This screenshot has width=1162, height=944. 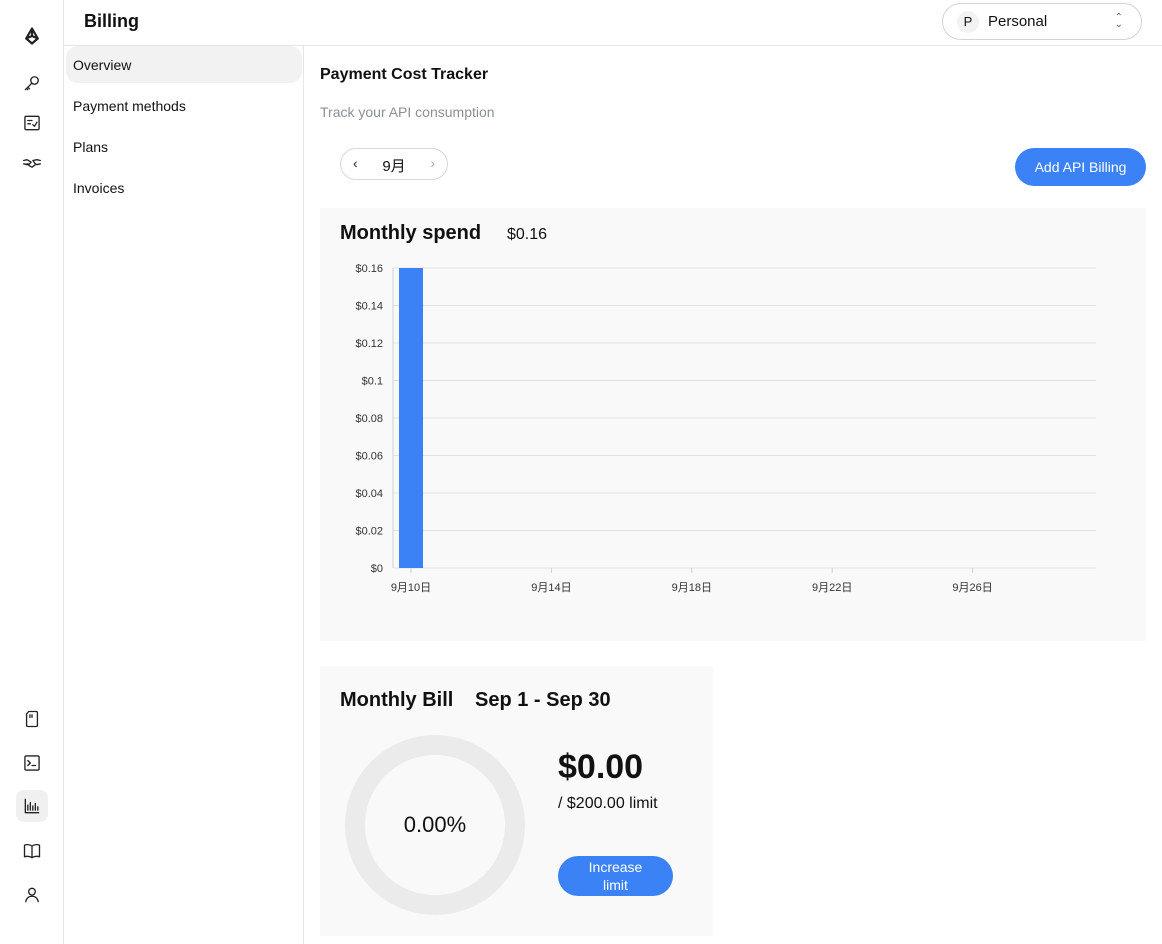 What do you see at coordinates (394, 164) in the screenshot?
I see `month-picker: ‹ 9月 ›` at bounding box center [394, 164].